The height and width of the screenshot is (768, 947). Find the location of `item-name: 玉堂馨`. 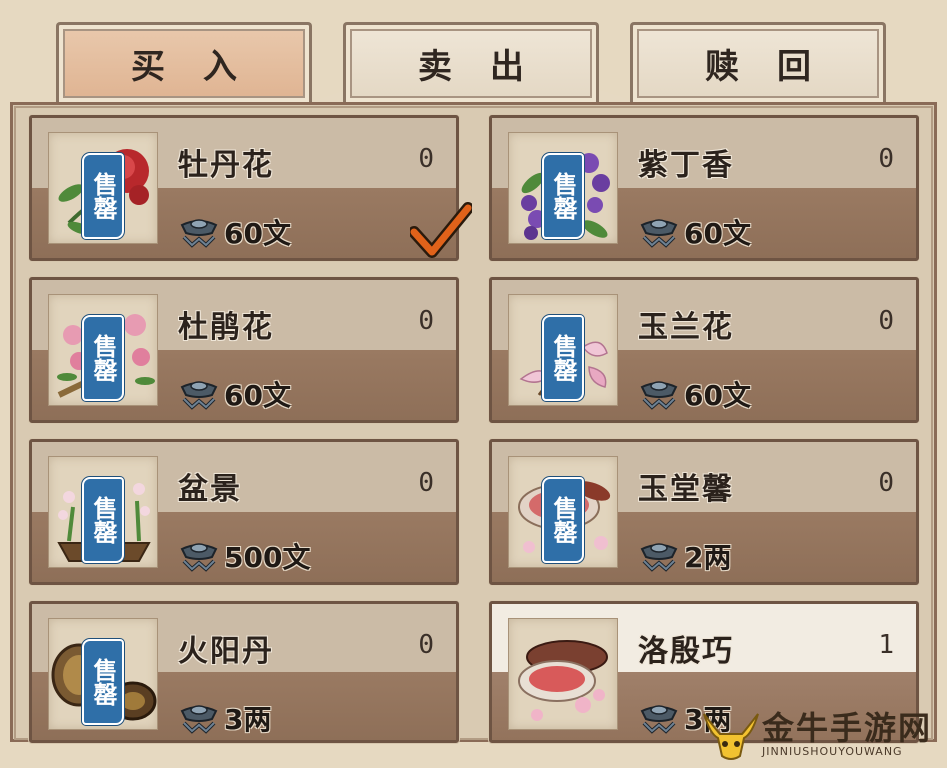

item-name: 玉堂馨 is located at coordinates (686, 489).